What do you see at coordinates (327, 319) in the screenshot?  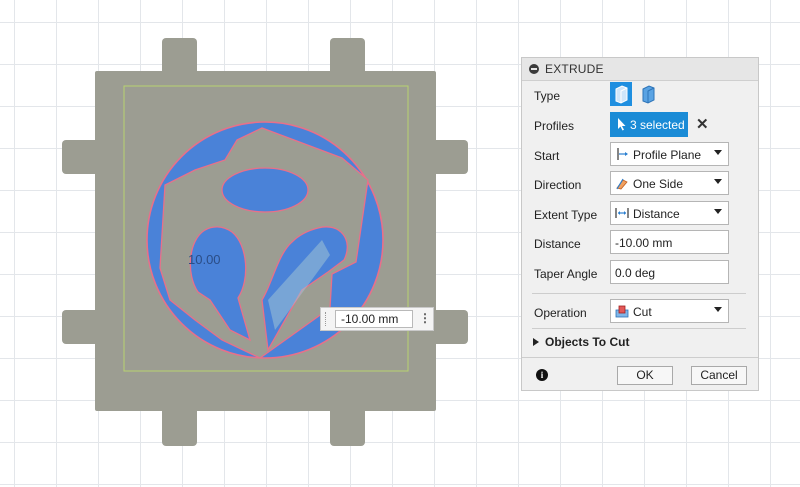 I see `drag-handle` at bounding box center [327, 319].